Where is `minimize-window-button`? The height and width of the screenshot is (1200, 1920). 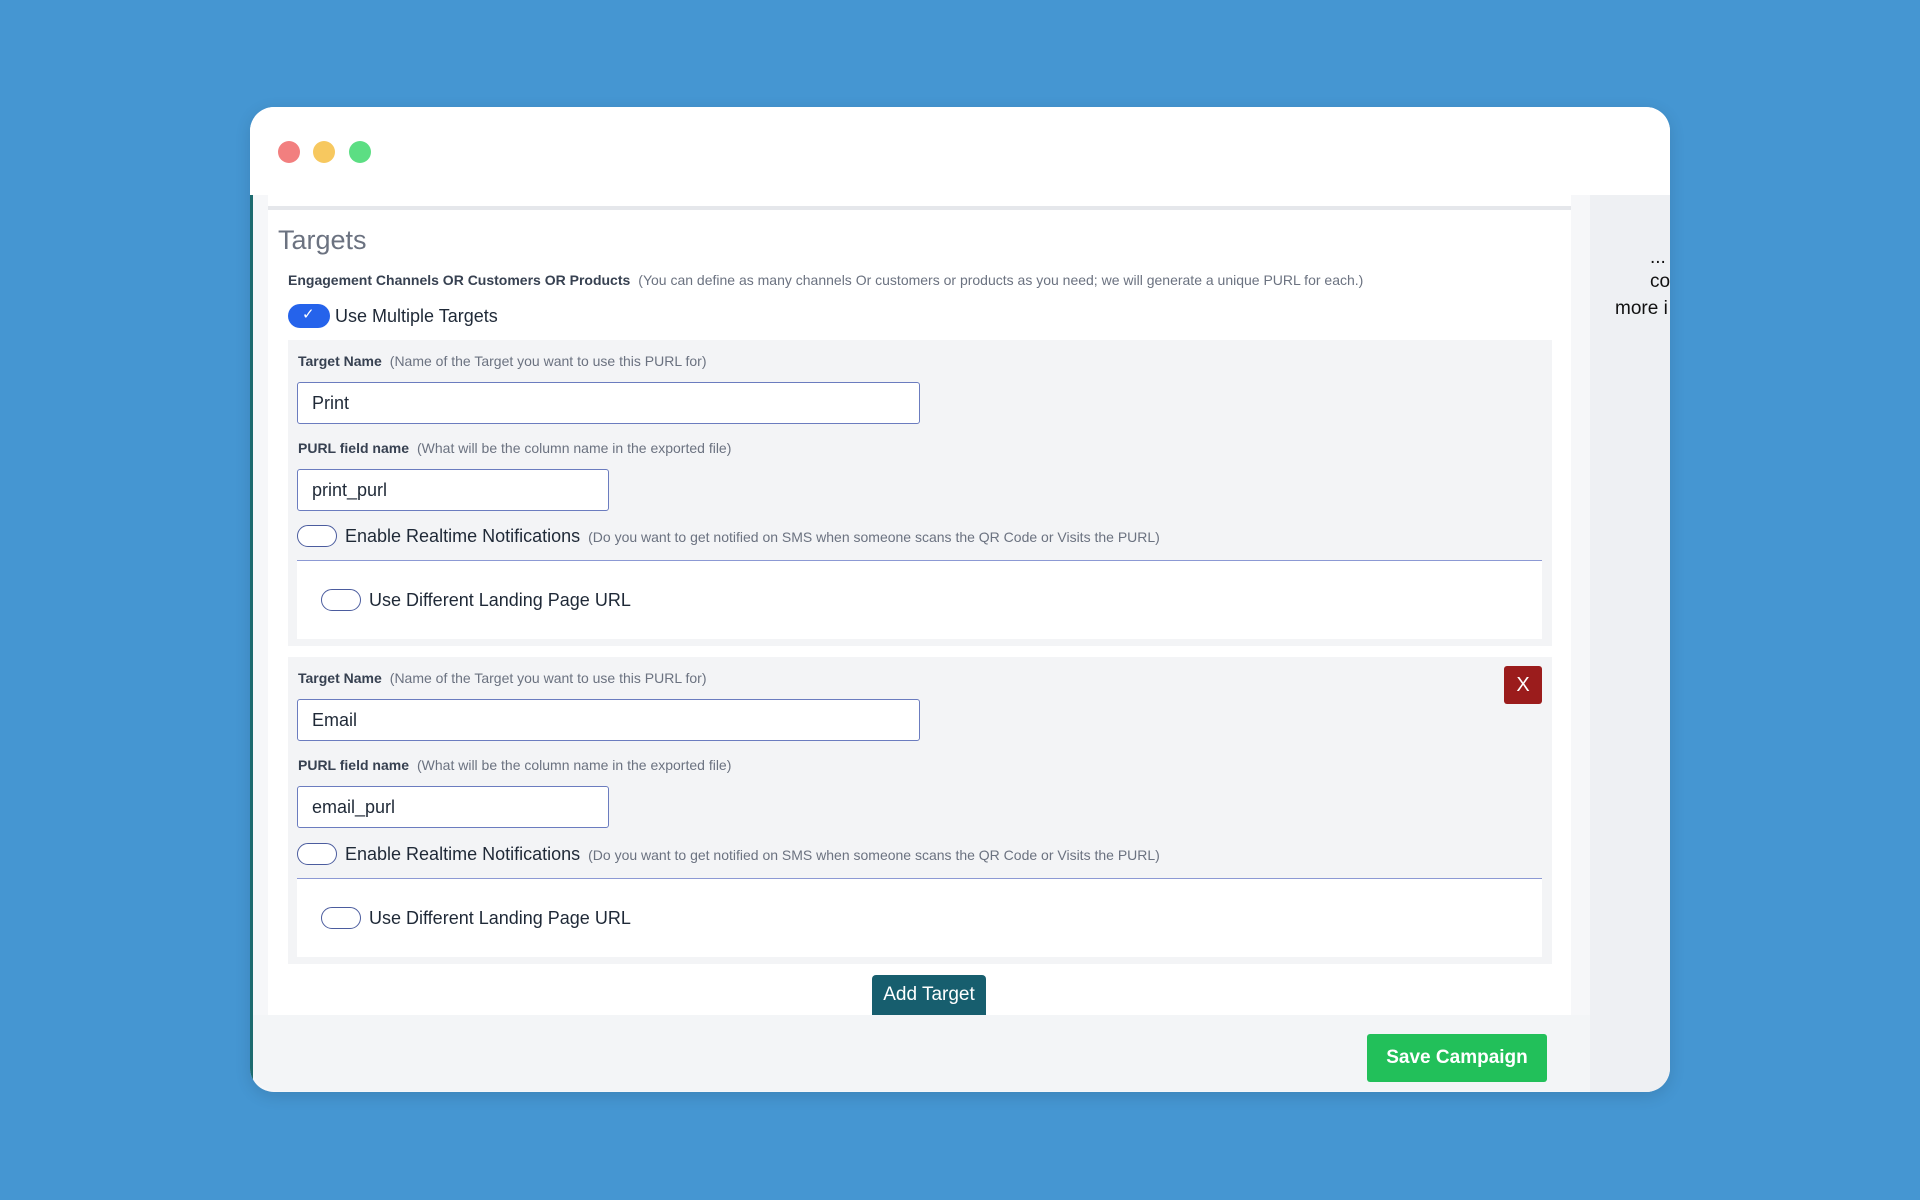
minimize-window-button is located at coordinates (324, 152).